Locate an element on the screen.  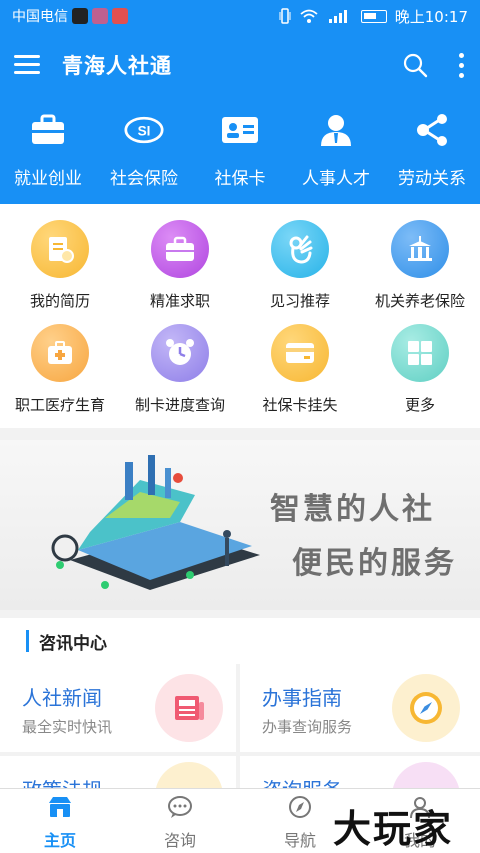
clock: 晚上10:17 is located at coordinates (431, 16).